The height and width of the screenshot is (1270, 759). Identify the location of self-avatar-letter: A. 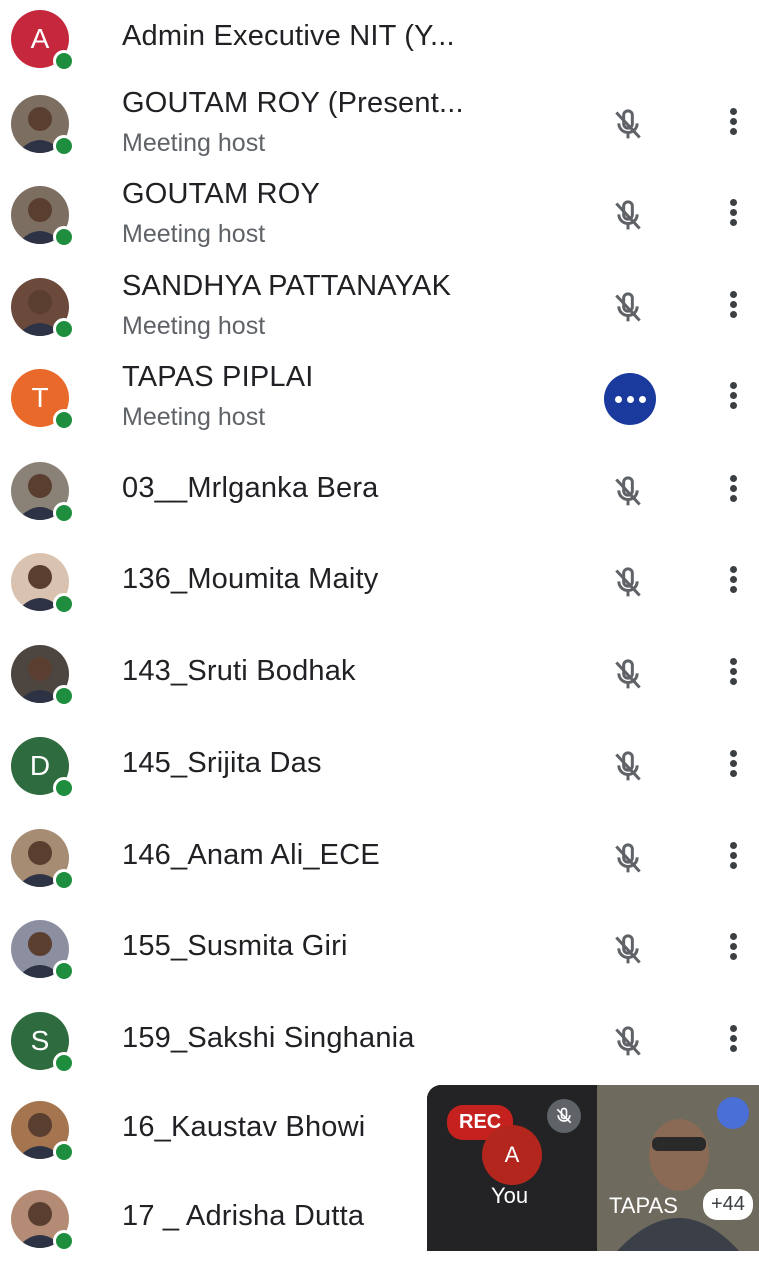
(512, 1154).